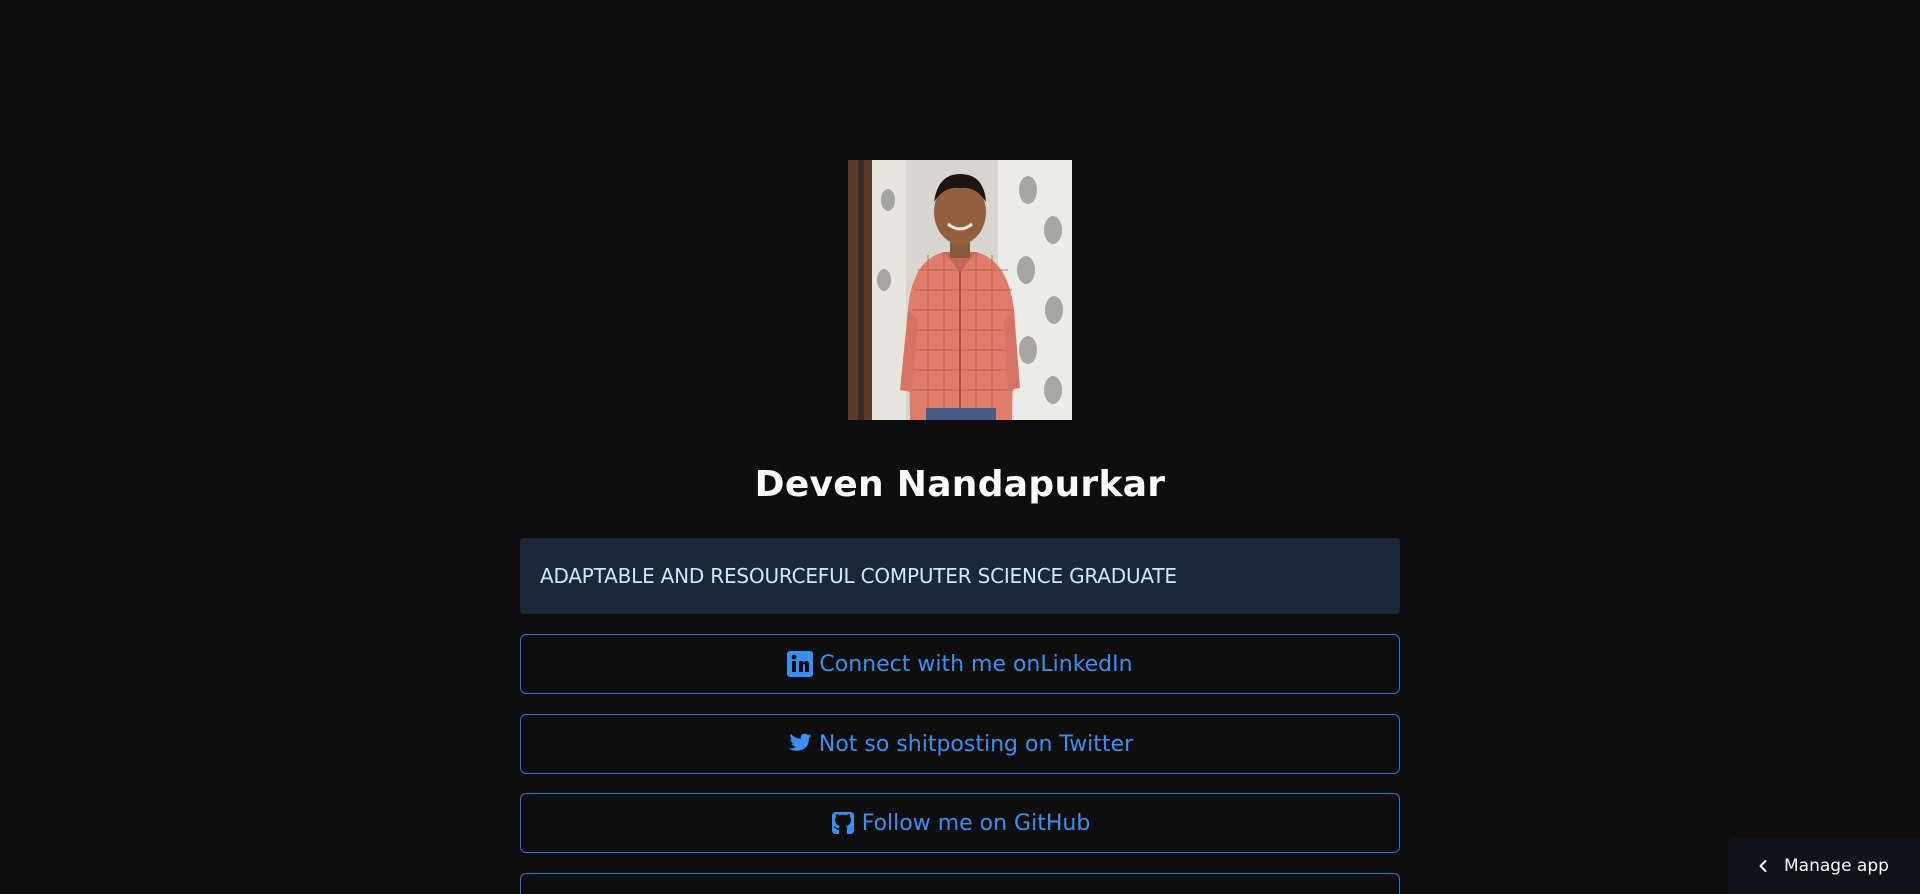 The height and width of the screenshot is (894, 1920). I want to click on manage-app-button: Manage app, so click(1824, 866).